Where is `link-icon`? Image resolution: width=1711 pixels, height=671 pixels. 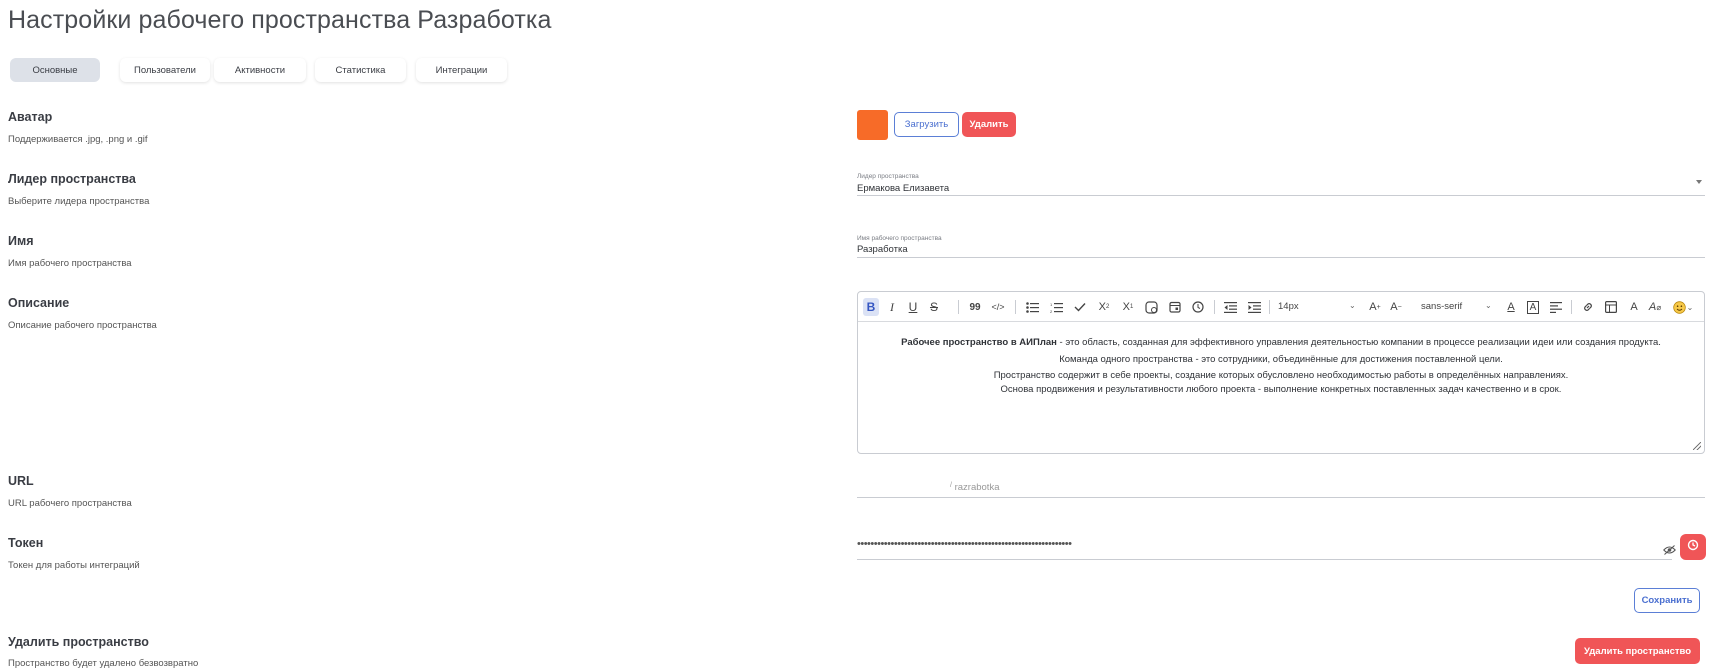 link-icon is located at coordinates (1588, 307).